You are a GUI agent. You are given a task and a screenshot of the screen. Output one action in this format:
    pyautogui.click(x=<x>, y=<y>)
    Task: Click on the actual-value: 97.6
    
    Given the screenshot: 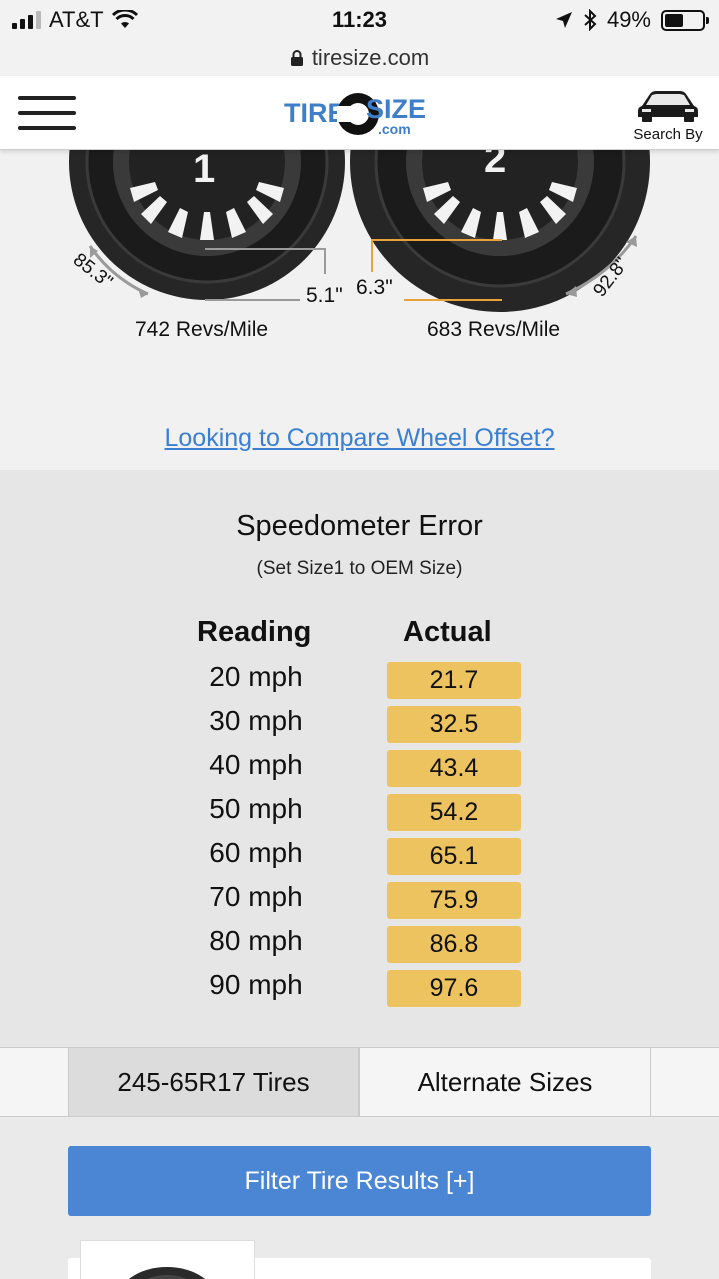 What is the action you would take?
    pyautogui.click(x=454, y=988)
    